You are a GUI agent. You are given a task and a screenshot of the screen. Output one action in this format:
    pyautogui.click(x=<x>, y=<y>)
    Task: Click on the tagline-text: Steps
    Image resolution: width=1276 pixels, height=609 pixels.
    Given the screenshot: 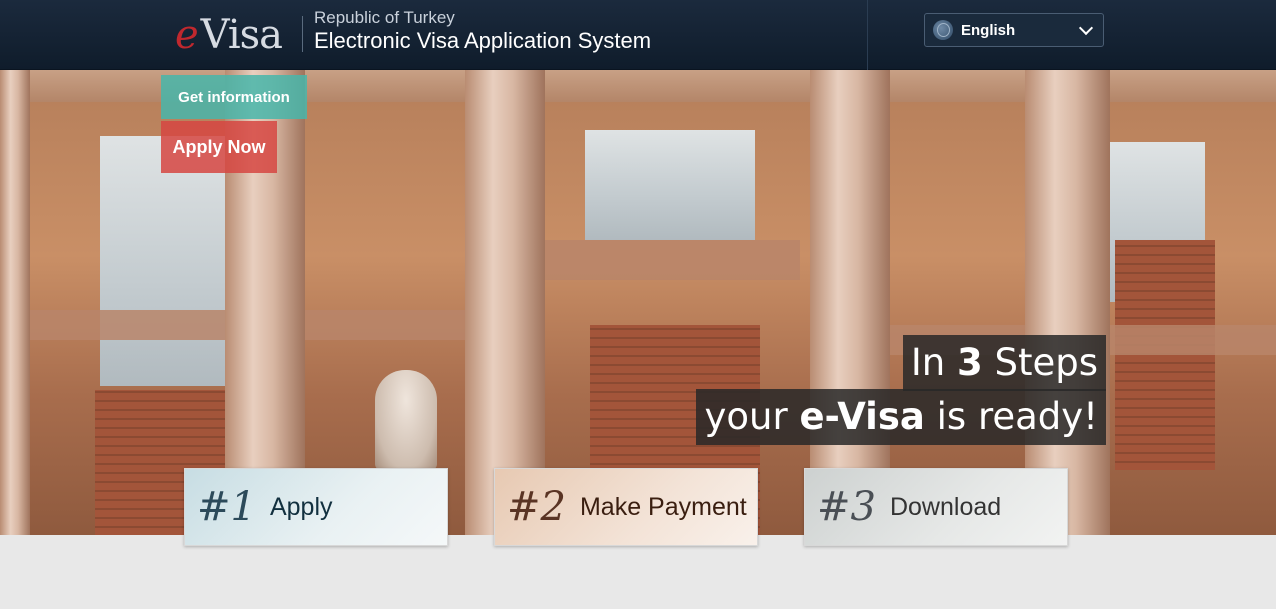 What is the action you would take?
    pyautogui.click(x=1040, y=362)
    